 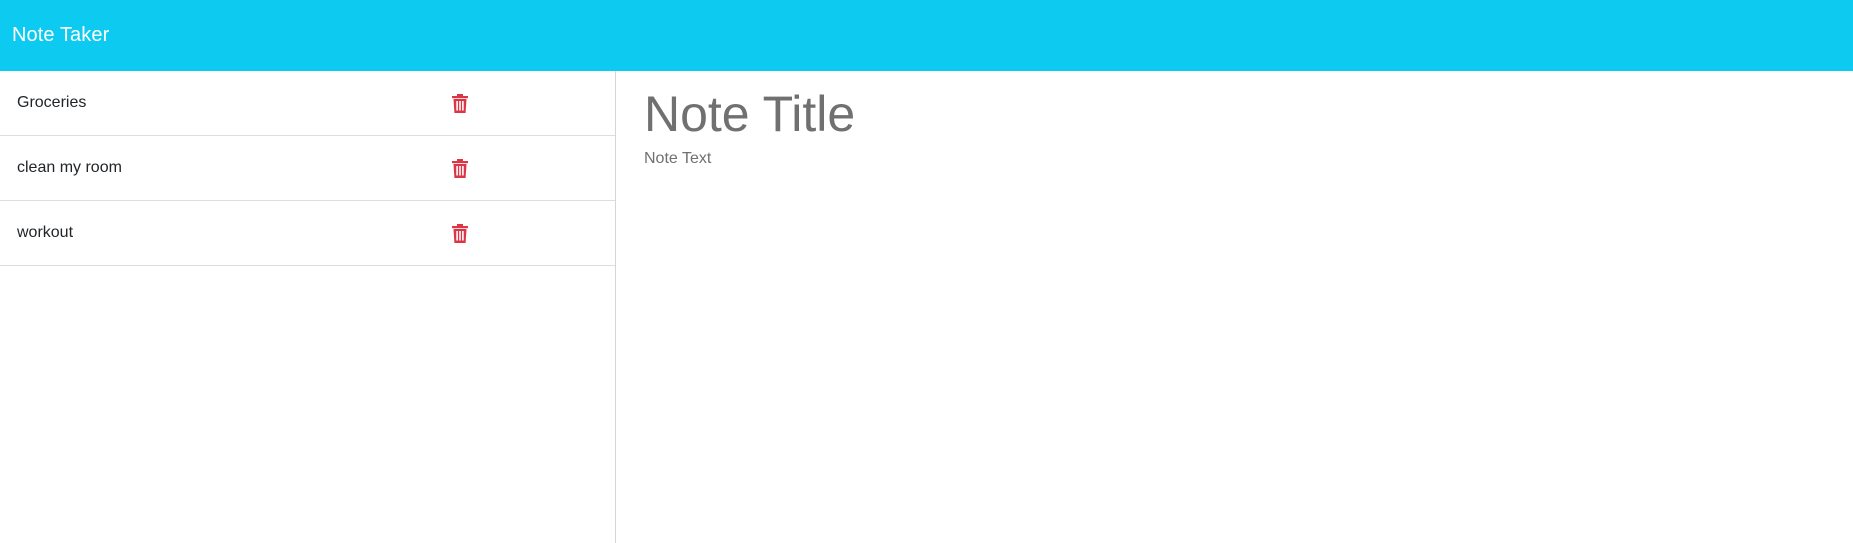 I want to click on note-title-input, so click(x=1219, y=114).